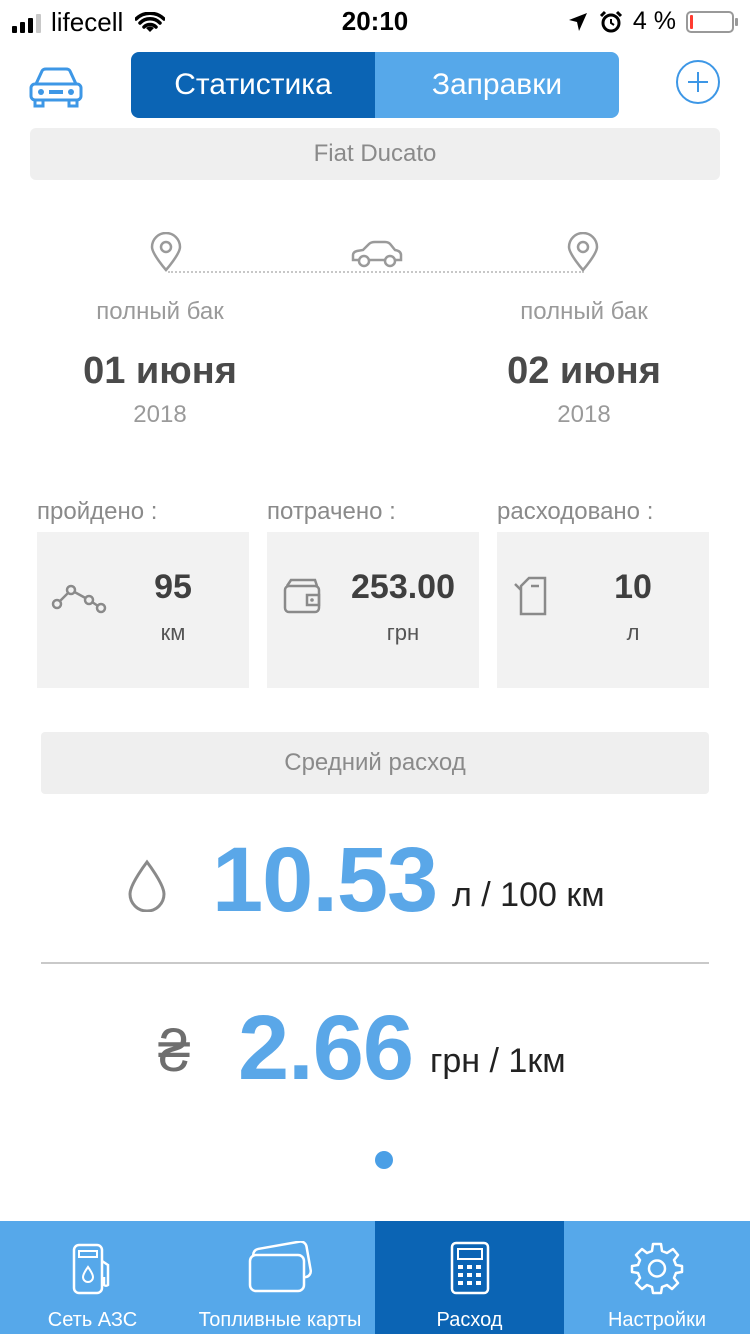 The width and height of the screenshot is (750, 1334). I want to click on tab-label: Сеть АЗС, so click(92, 1320).